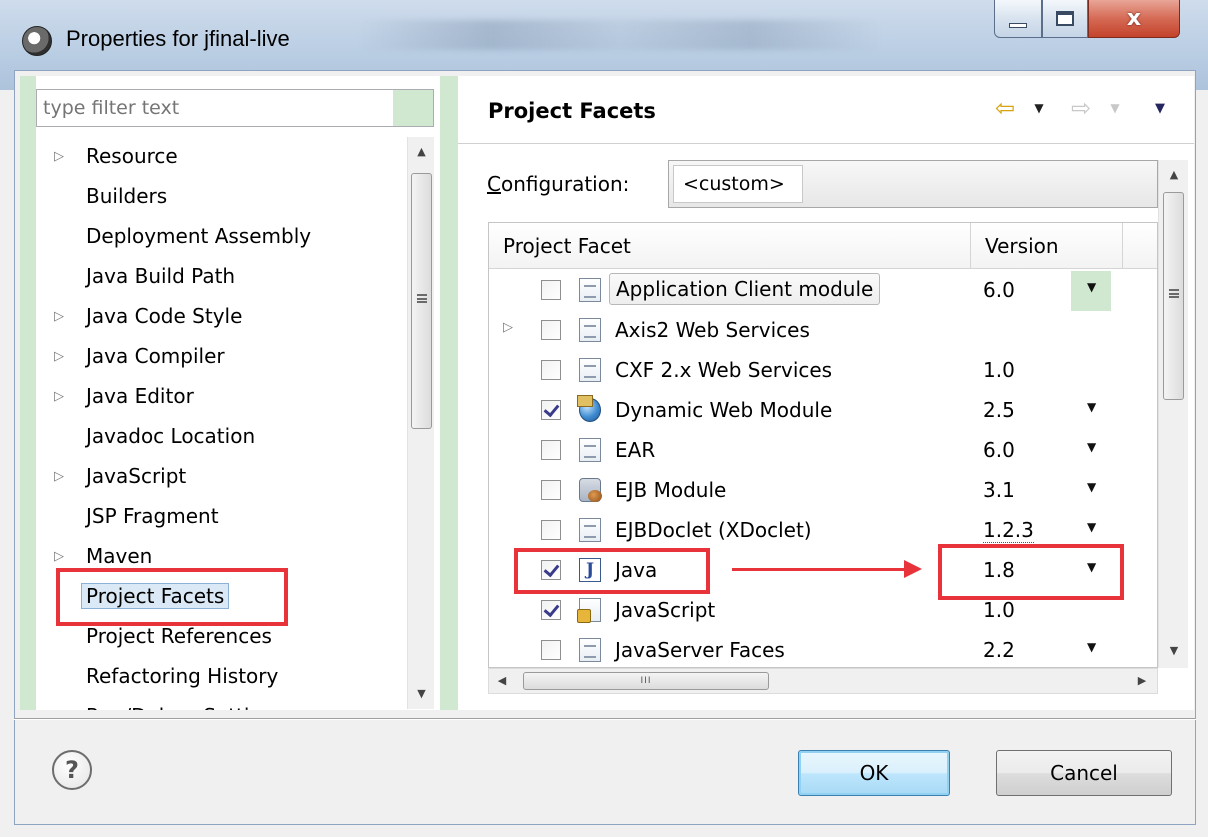 Image resolution: width=1208 pixels, height=837 pixels. What do you see at coordinates (101, 196) in the screenshot?
I see `tree-item: Builders` at bounding box center [101, 196].